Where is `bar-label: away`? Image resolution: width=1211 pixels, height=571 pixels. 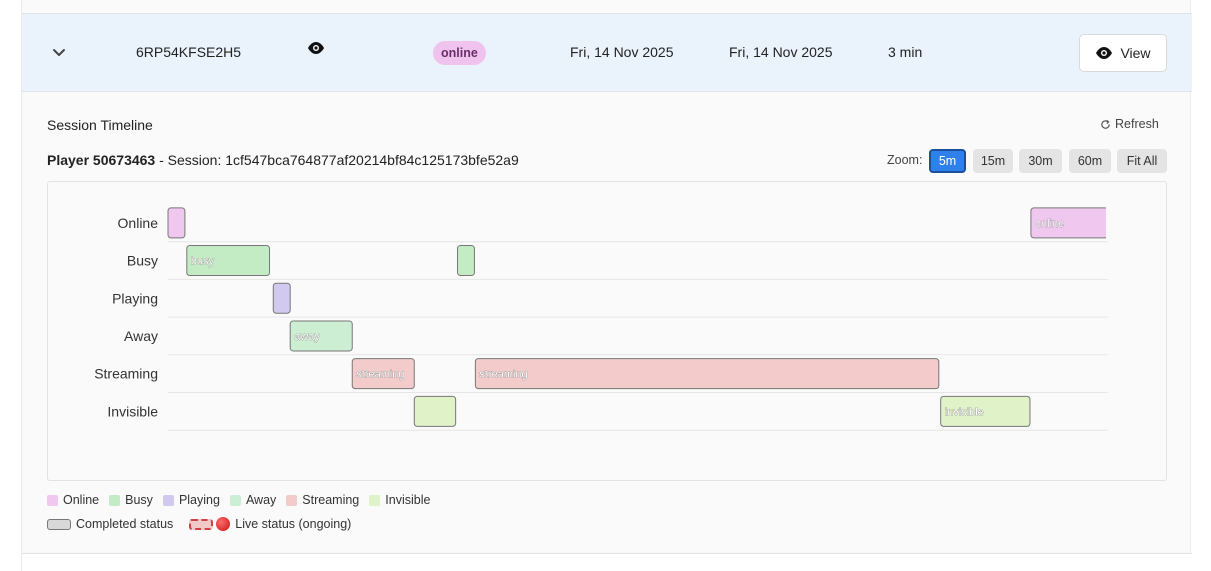
bar-label: away is located at coordinates (307, 337).